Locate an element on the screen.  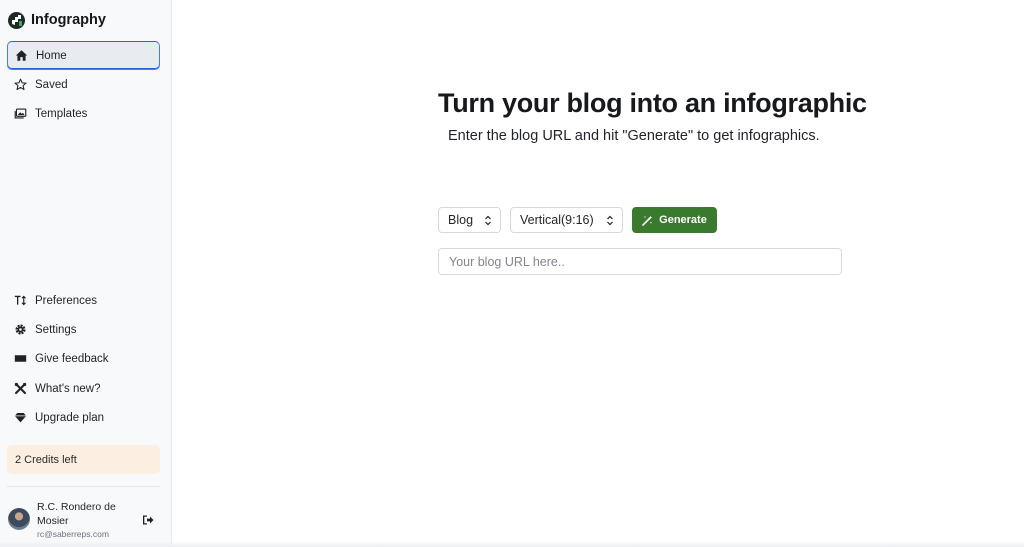
sidebar-item-label: Give feedback is located at coordinates (72, 358).